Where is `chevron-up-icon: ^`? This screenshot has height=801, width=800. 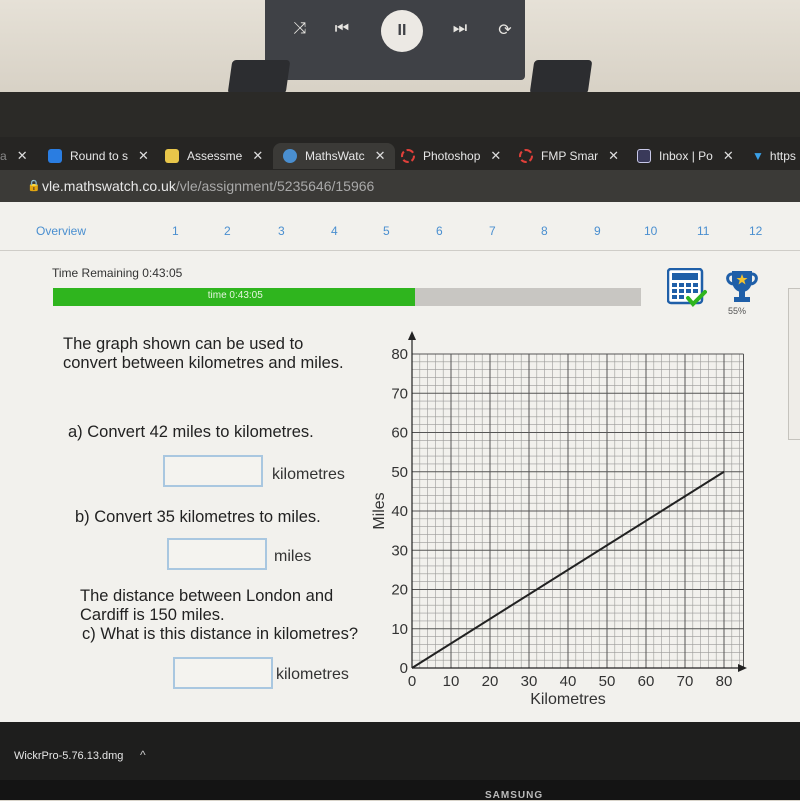
chevron-up-icon: ^ is located at coordinates (143, 755).